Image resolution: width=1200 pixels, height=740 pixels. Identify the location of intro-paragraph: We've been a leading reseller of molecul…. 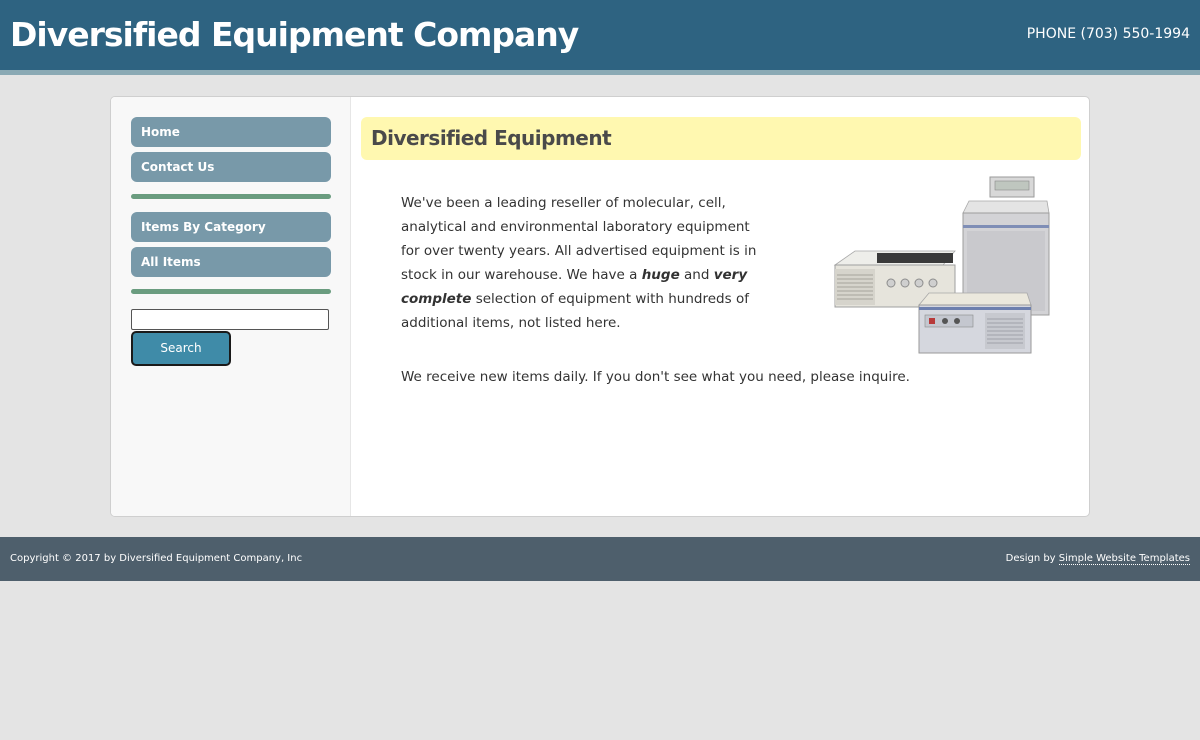
(586, 263).